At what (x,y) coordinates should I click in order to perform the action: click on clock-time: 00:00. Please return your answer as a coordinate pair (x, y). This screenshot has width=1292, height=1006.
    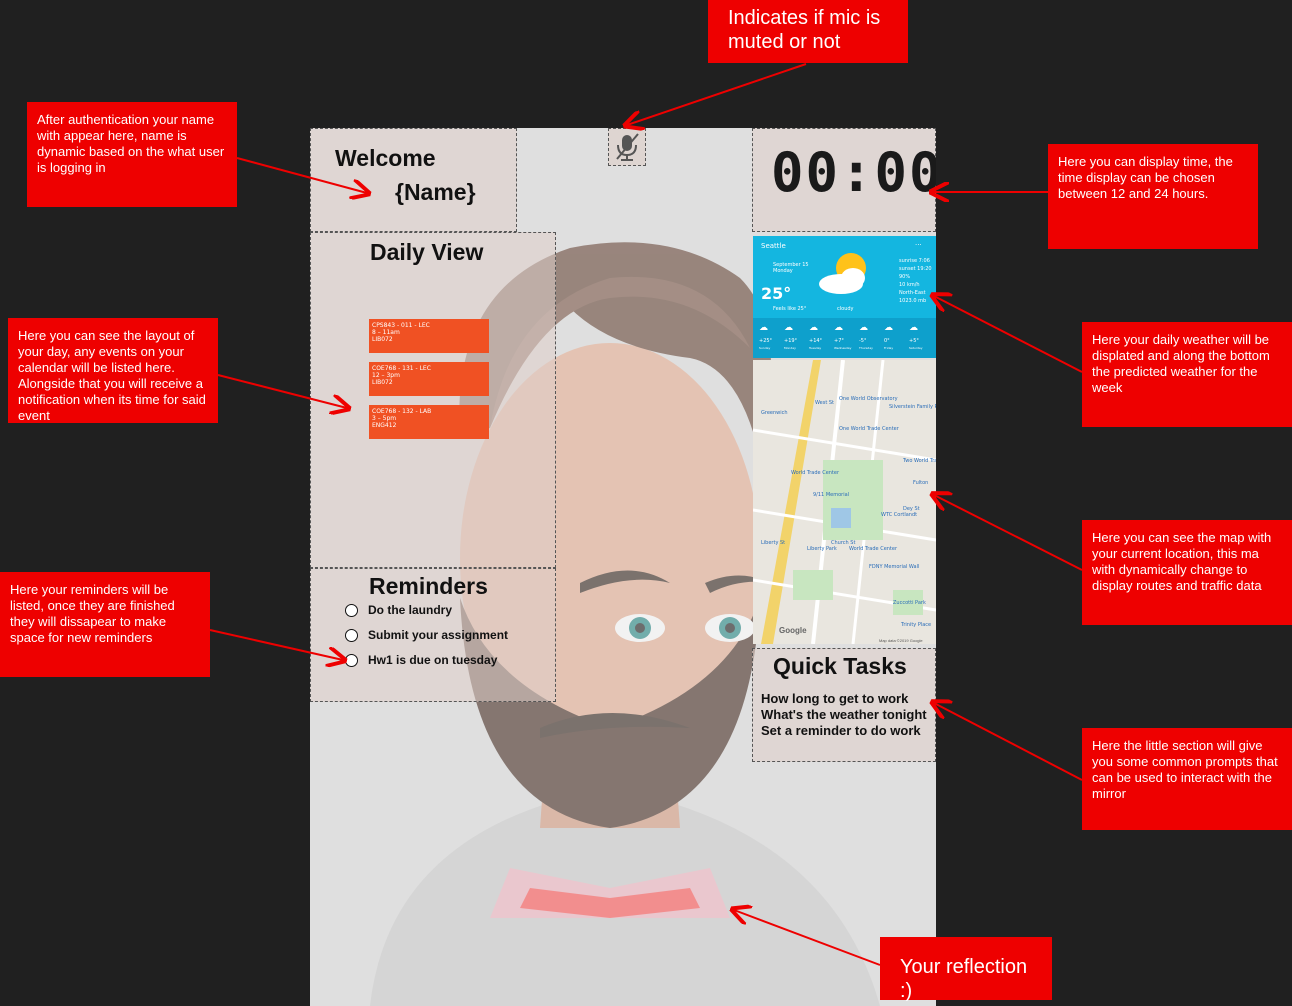
    Looking at the image, I should click on (853, 172).